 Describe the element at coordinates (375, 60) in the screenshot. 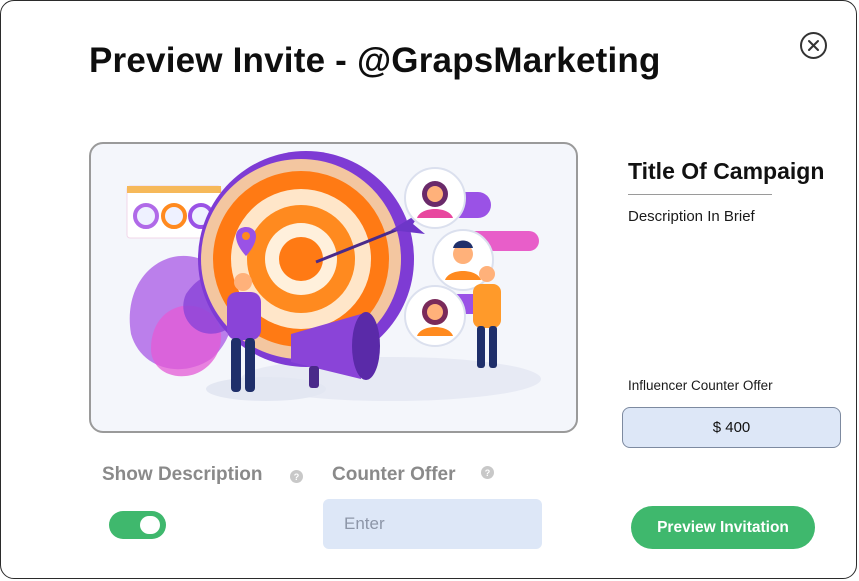

I see `modal-title: Preview Invite - @GrapsMarketing` at that location.